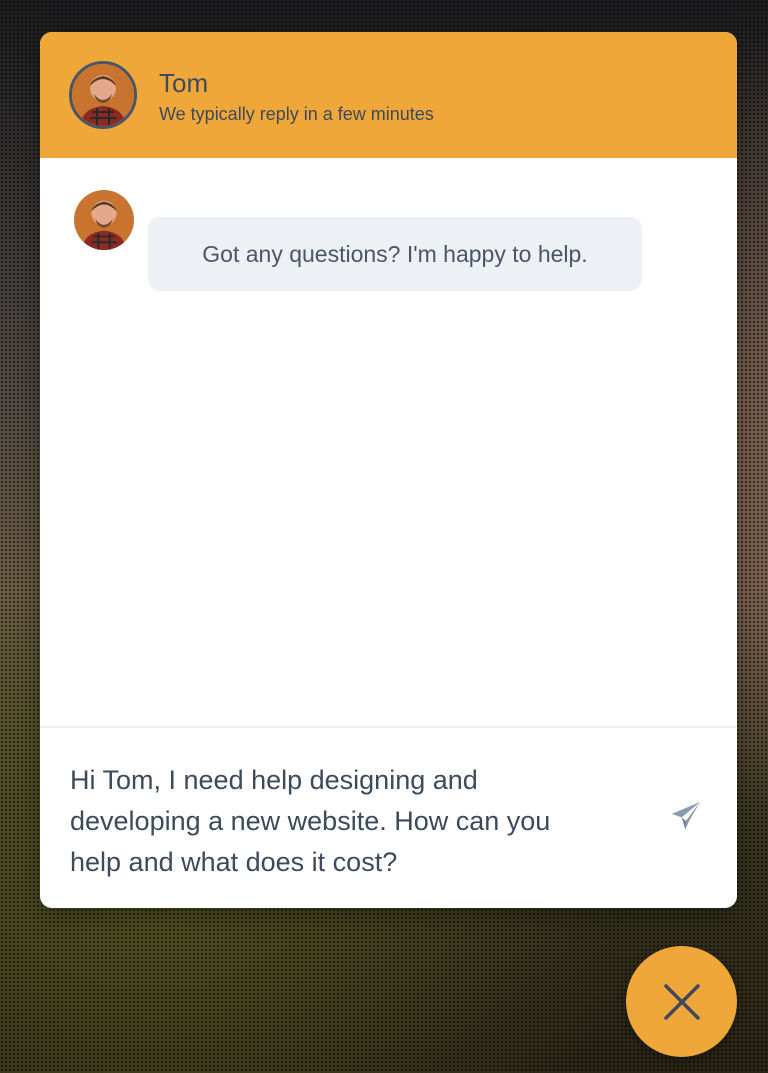 The width and height of the screenshot is (768, 1073). What do you see at coordinates (388, 95) in the screenshot?
I see `chat-header: Tom We typically reply in a few minutes` at bounding box center [388, 95].